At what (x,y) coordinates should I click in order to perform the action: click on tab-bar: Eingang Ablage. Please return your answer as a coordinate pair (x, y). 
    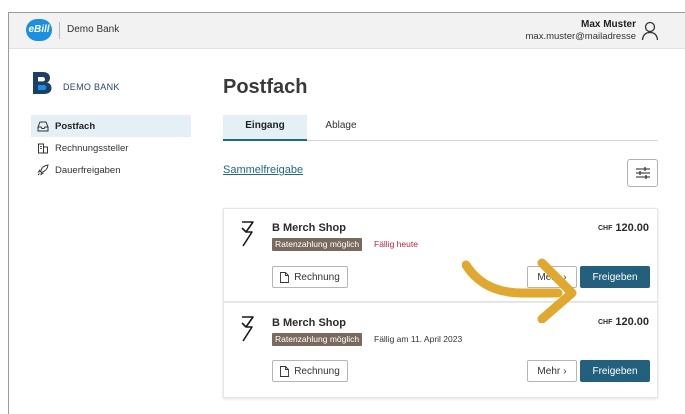
    Looking at the image, I should click on (440, 128).